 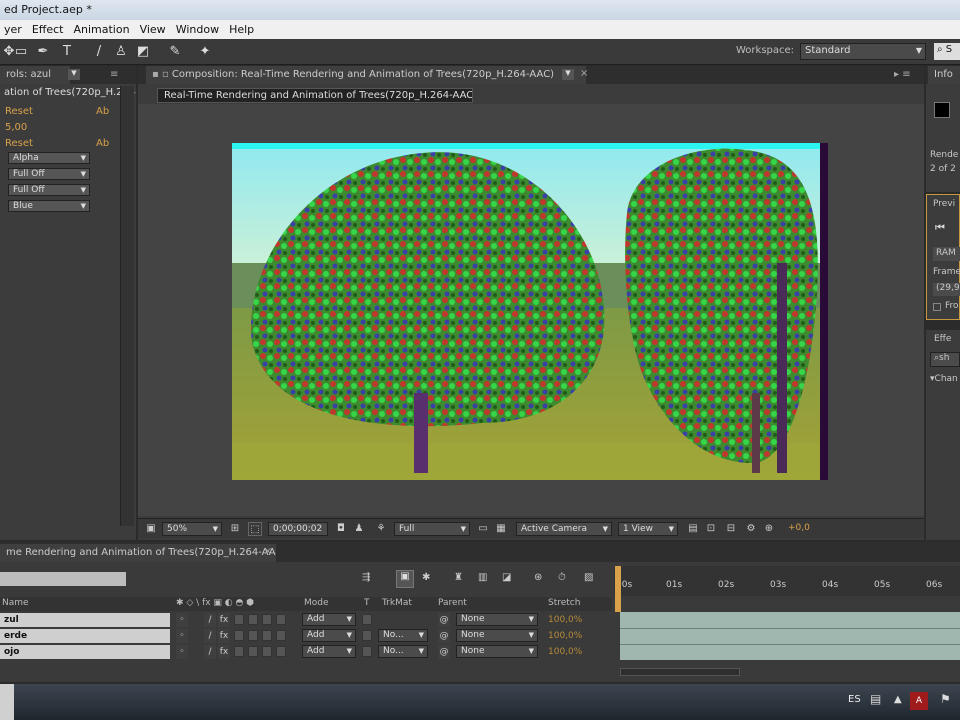 I want to click on menu-window: Window, so click(x=198, y=29).